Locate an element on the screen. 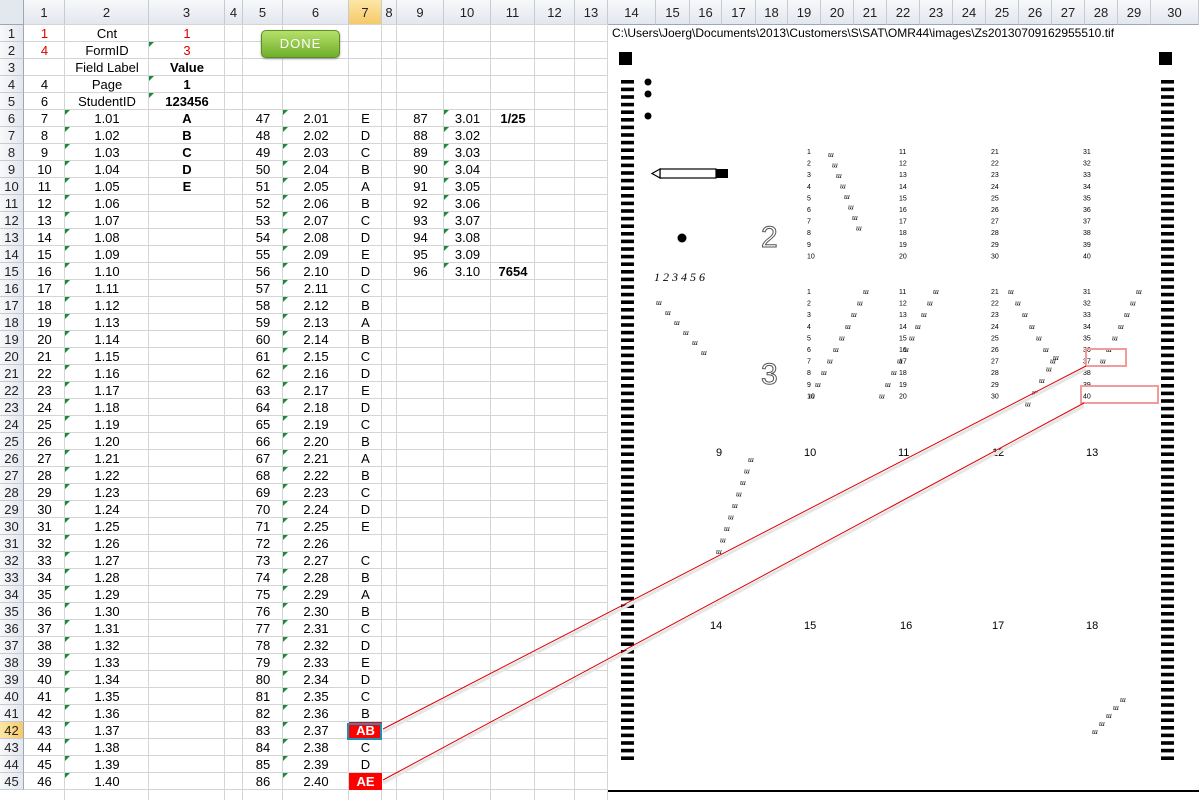 The image size is (1199, 805). cell: 20 is located at coordinates (44, 339).